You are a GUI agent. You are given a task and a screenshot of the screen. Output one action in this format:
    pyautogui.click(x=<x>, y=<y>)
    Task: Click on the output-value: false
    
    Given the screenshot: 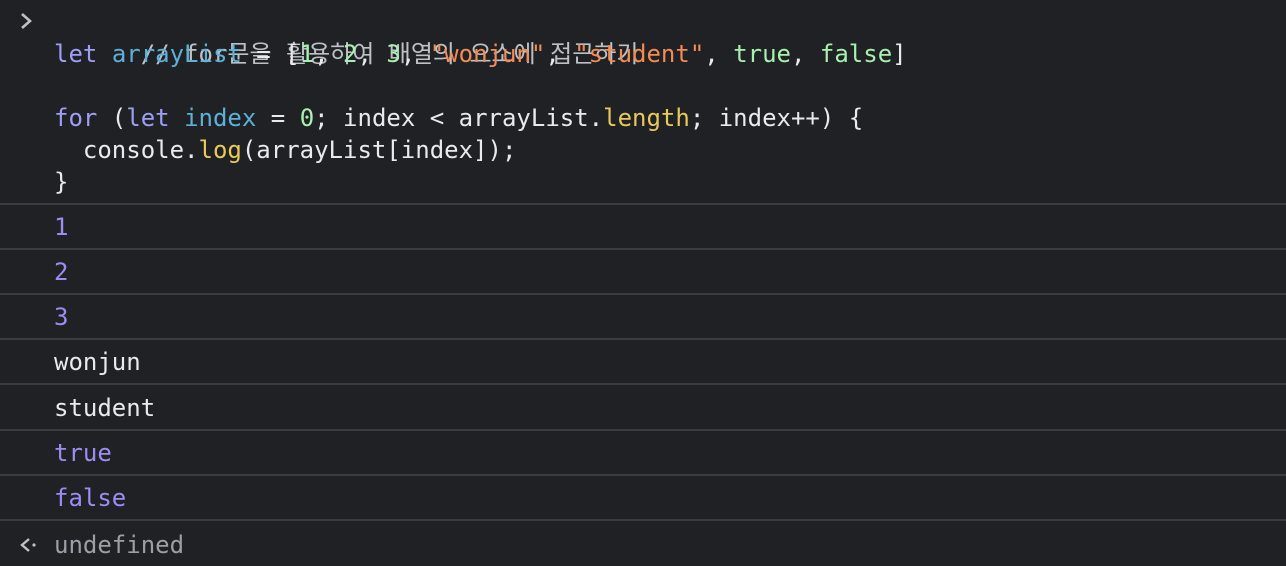 What is the action you would take?
    pyautogui.click(x=90, y=498)
    